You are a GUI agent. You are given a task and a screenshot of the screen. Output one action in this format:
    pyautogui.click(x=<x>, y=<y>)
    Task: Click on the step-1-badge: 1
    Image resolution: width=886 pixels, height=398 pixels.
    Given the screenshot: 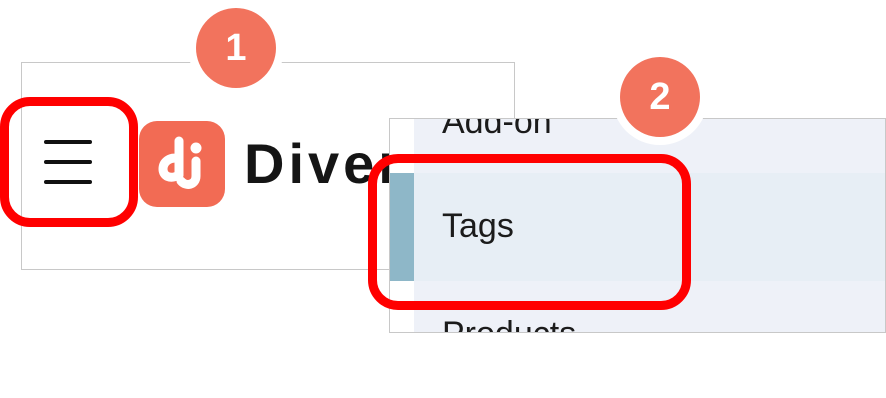 What is the action you would take?
    pyautogui.click(x=236, y=48)
    